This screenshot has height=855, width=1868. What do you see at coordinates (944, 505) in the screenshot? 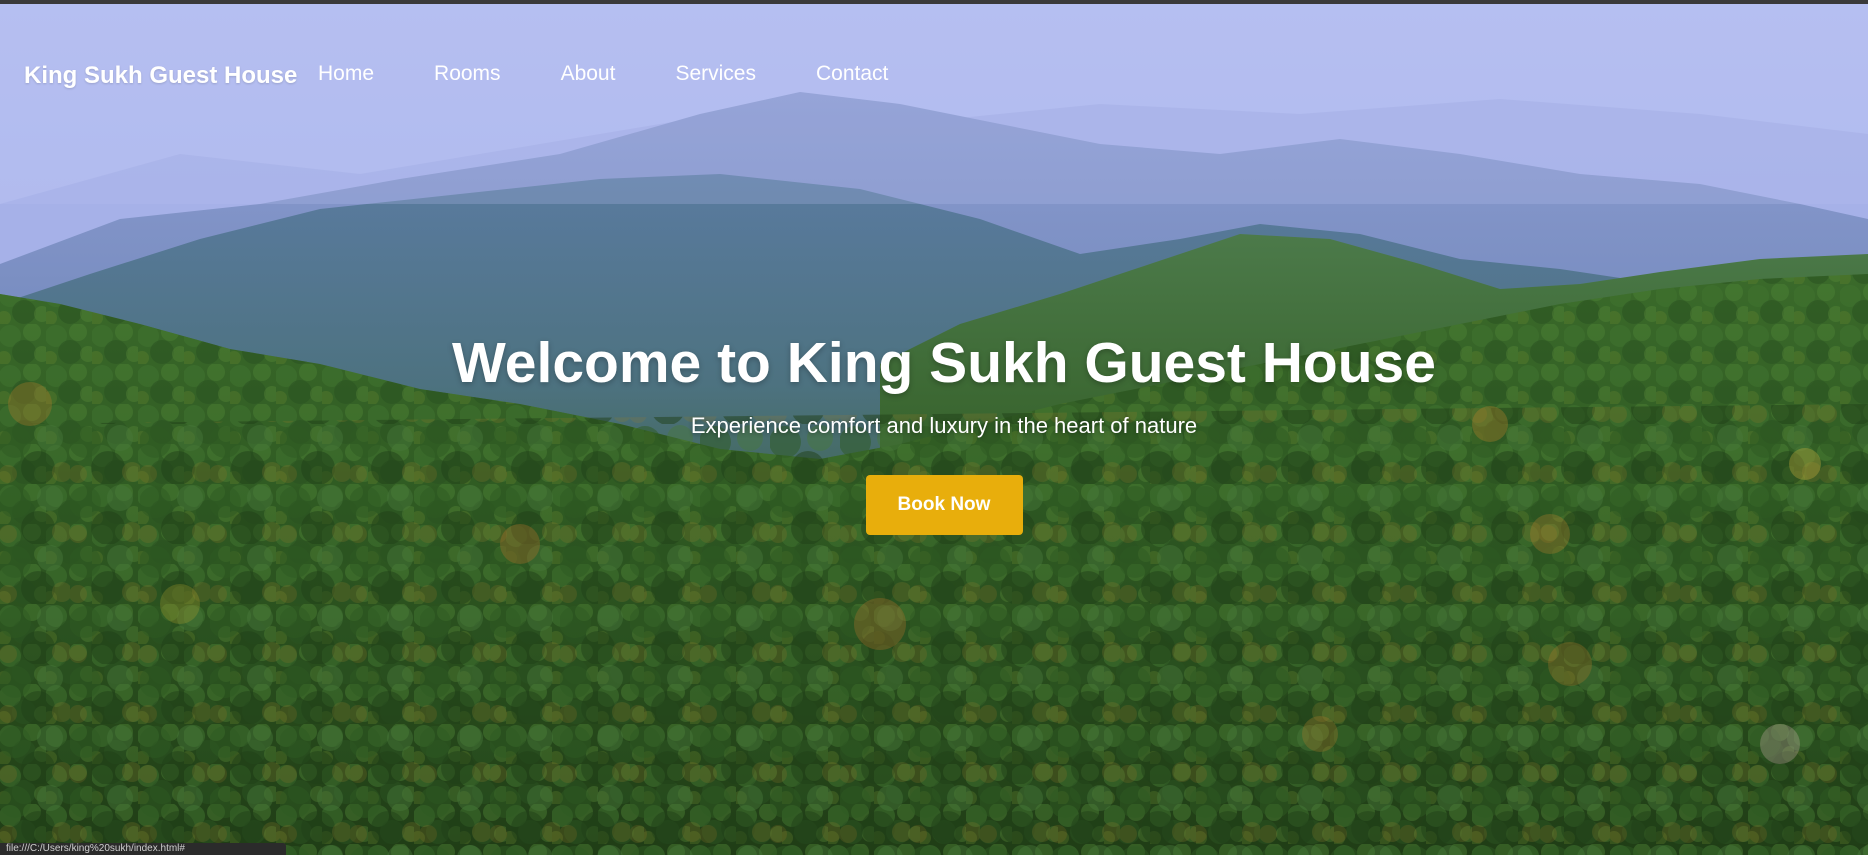
I see `book-now-button: Book Now` at bounding box center [944, 505].